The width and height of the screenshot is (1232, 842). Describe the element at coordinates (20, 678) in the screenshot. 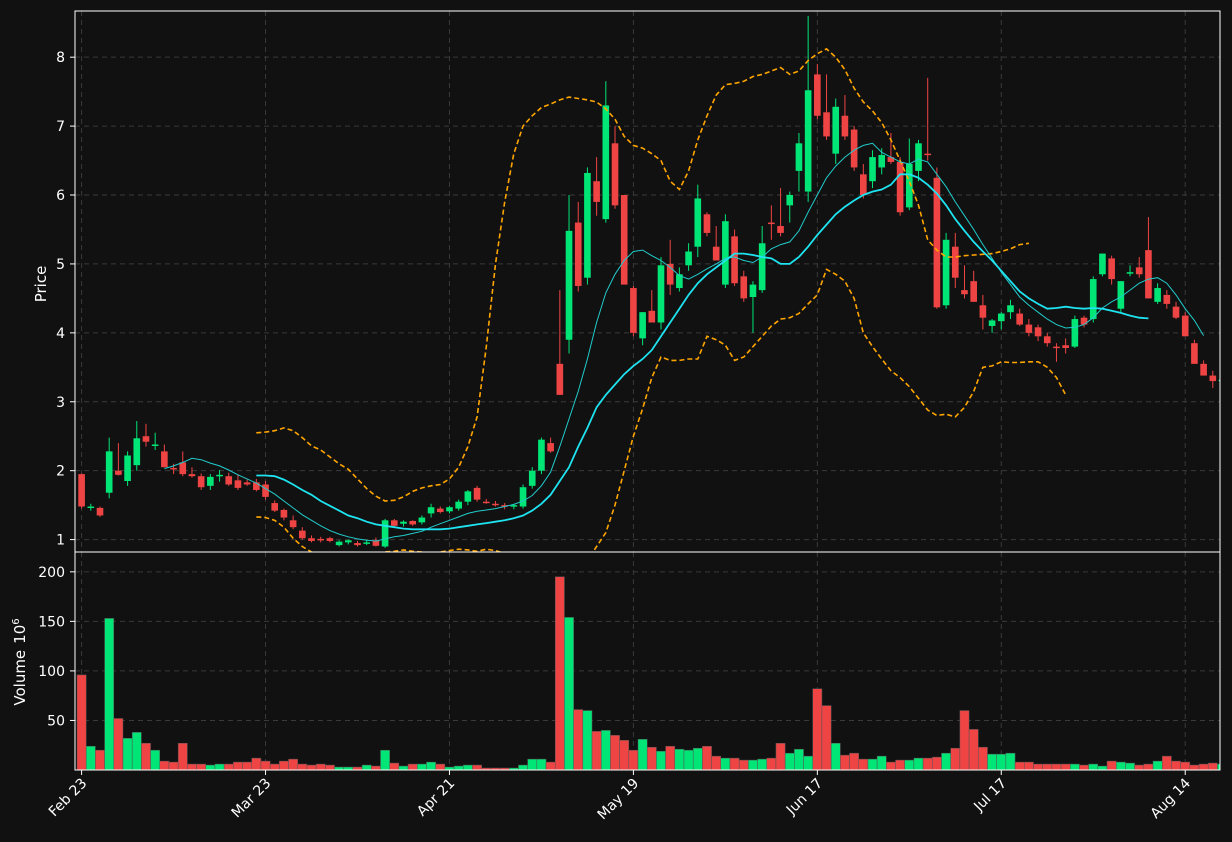

I see `volume-axis-label-text: Volume` at that location.